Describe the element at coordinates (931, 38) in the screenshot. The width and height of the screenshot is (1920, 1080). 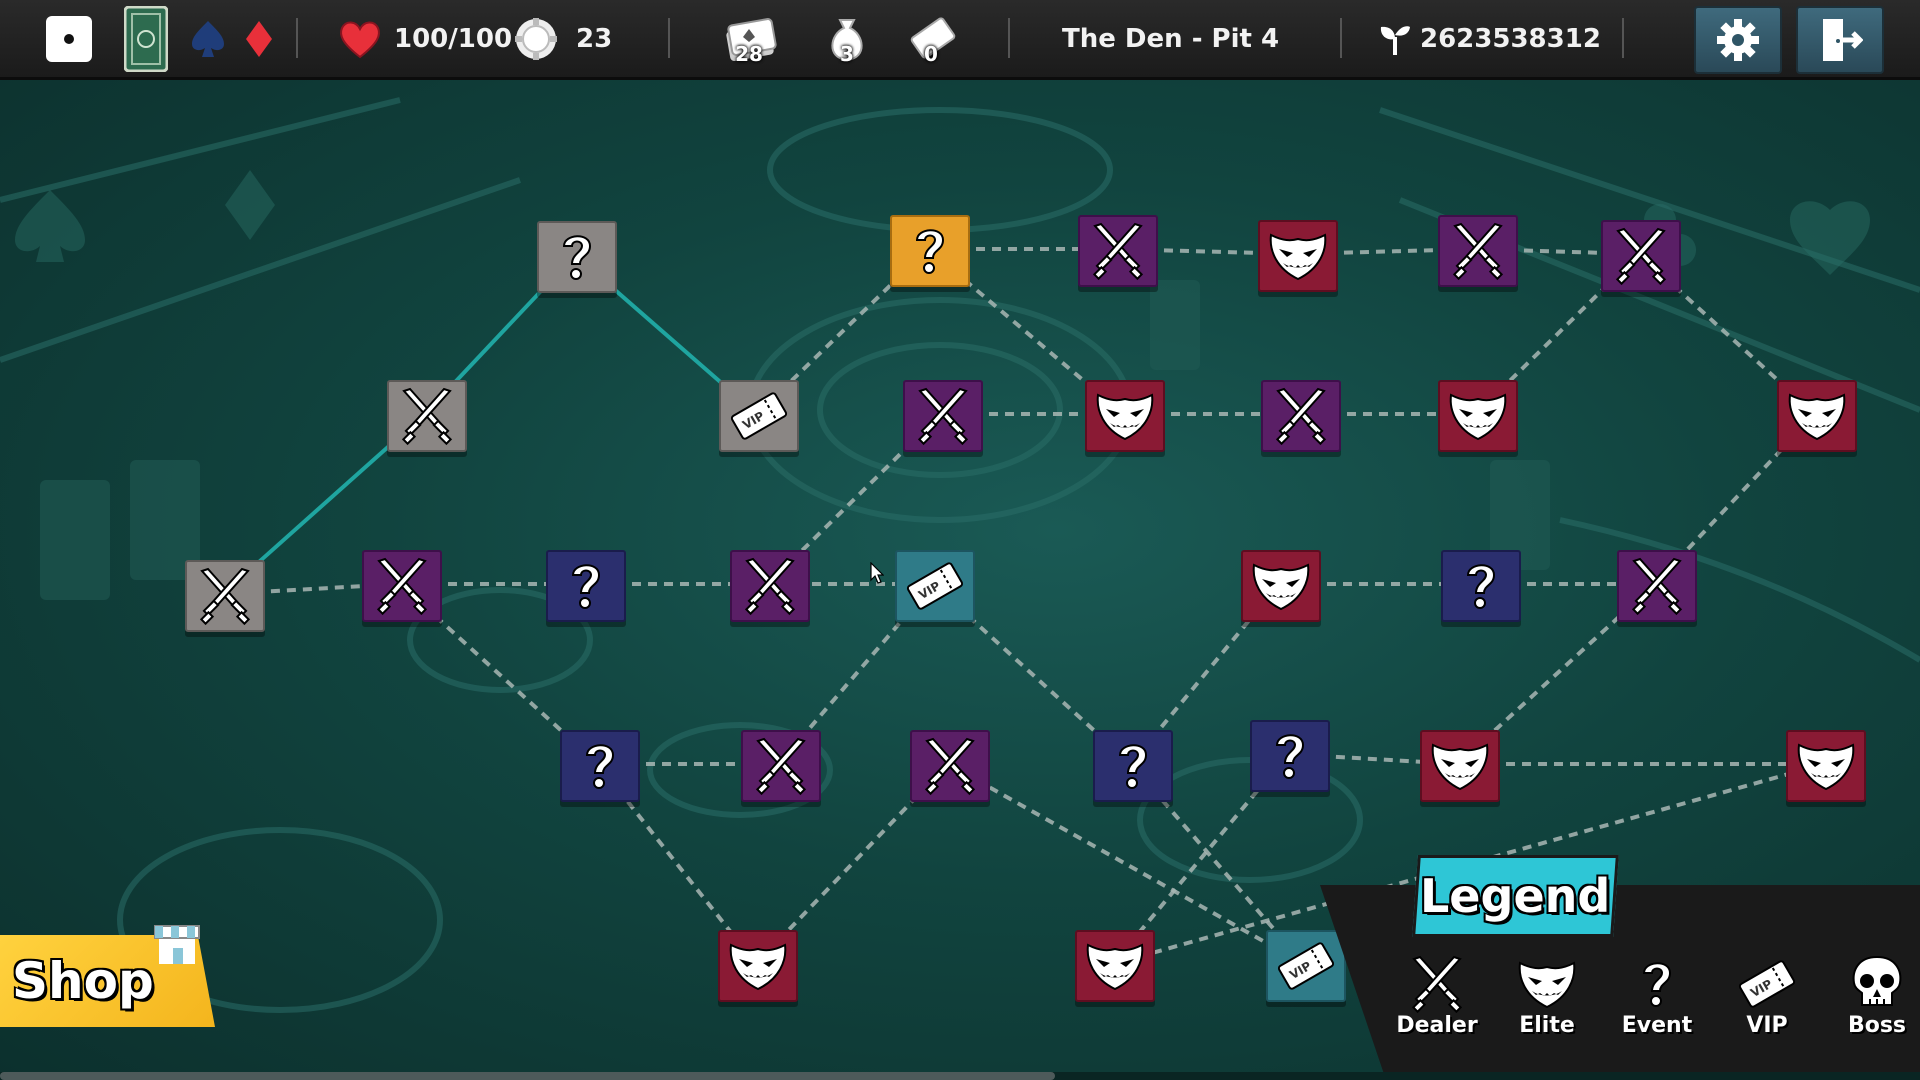
I see `ticket-stat: 0` at that location.